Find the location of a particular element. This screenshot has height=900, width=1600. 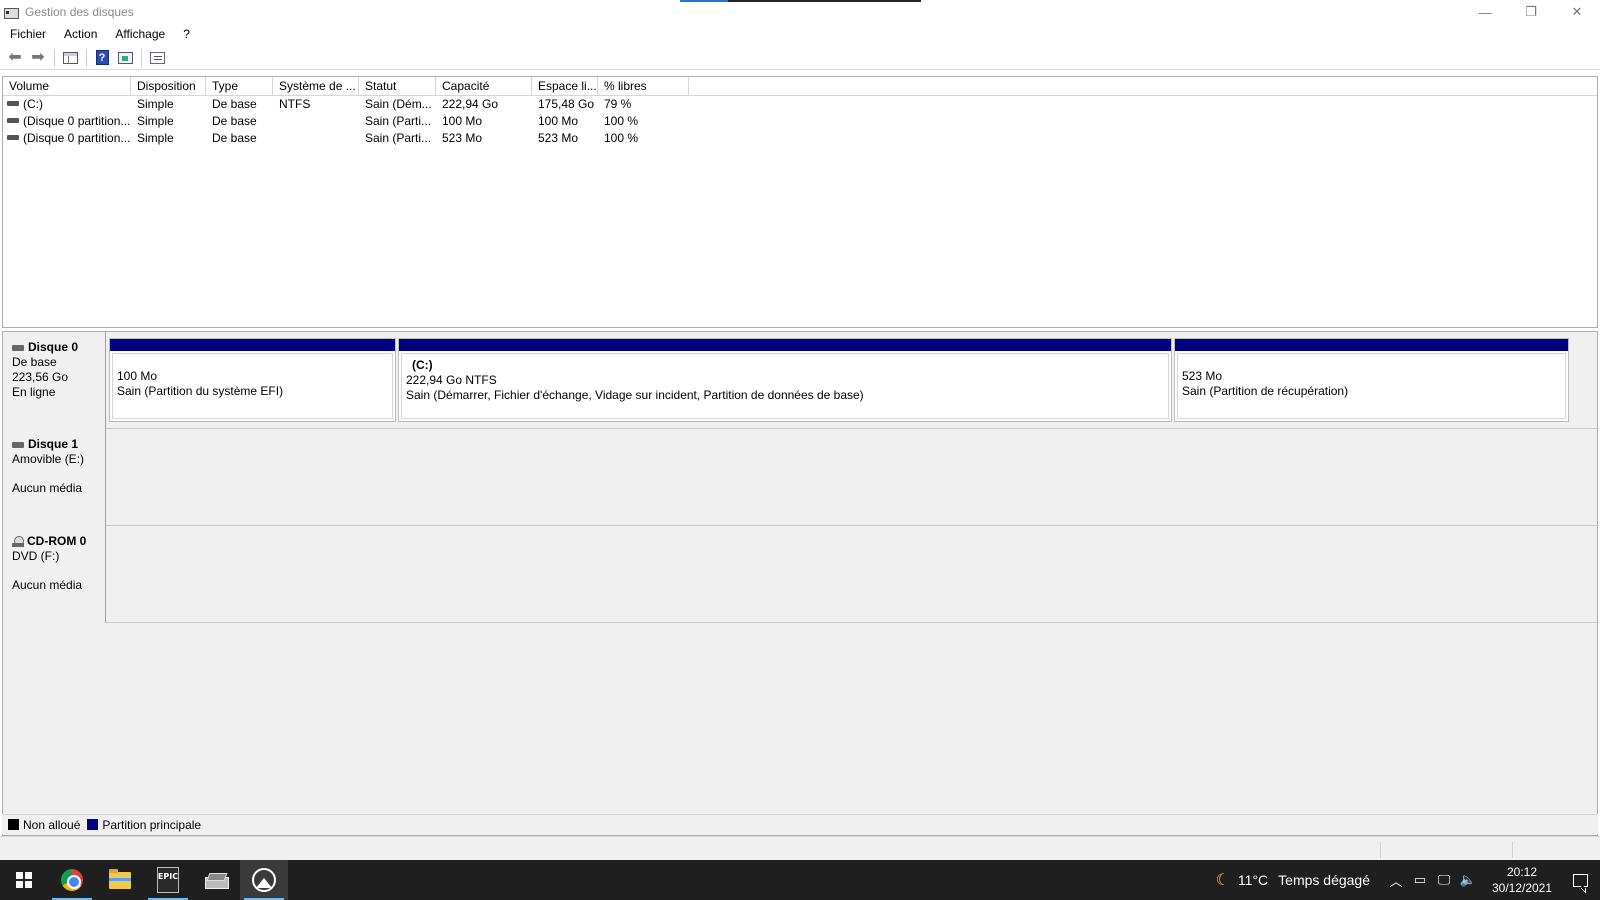

show-pane-button is located at coordinates (125, 58).